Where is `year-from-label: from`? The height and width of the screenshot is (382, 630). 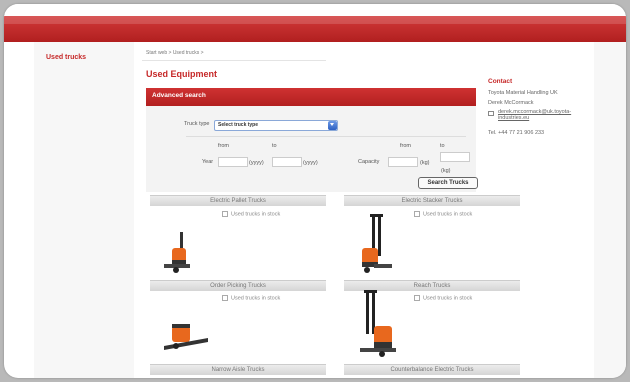
year-from-label: from is located at coordinates (223, 146).